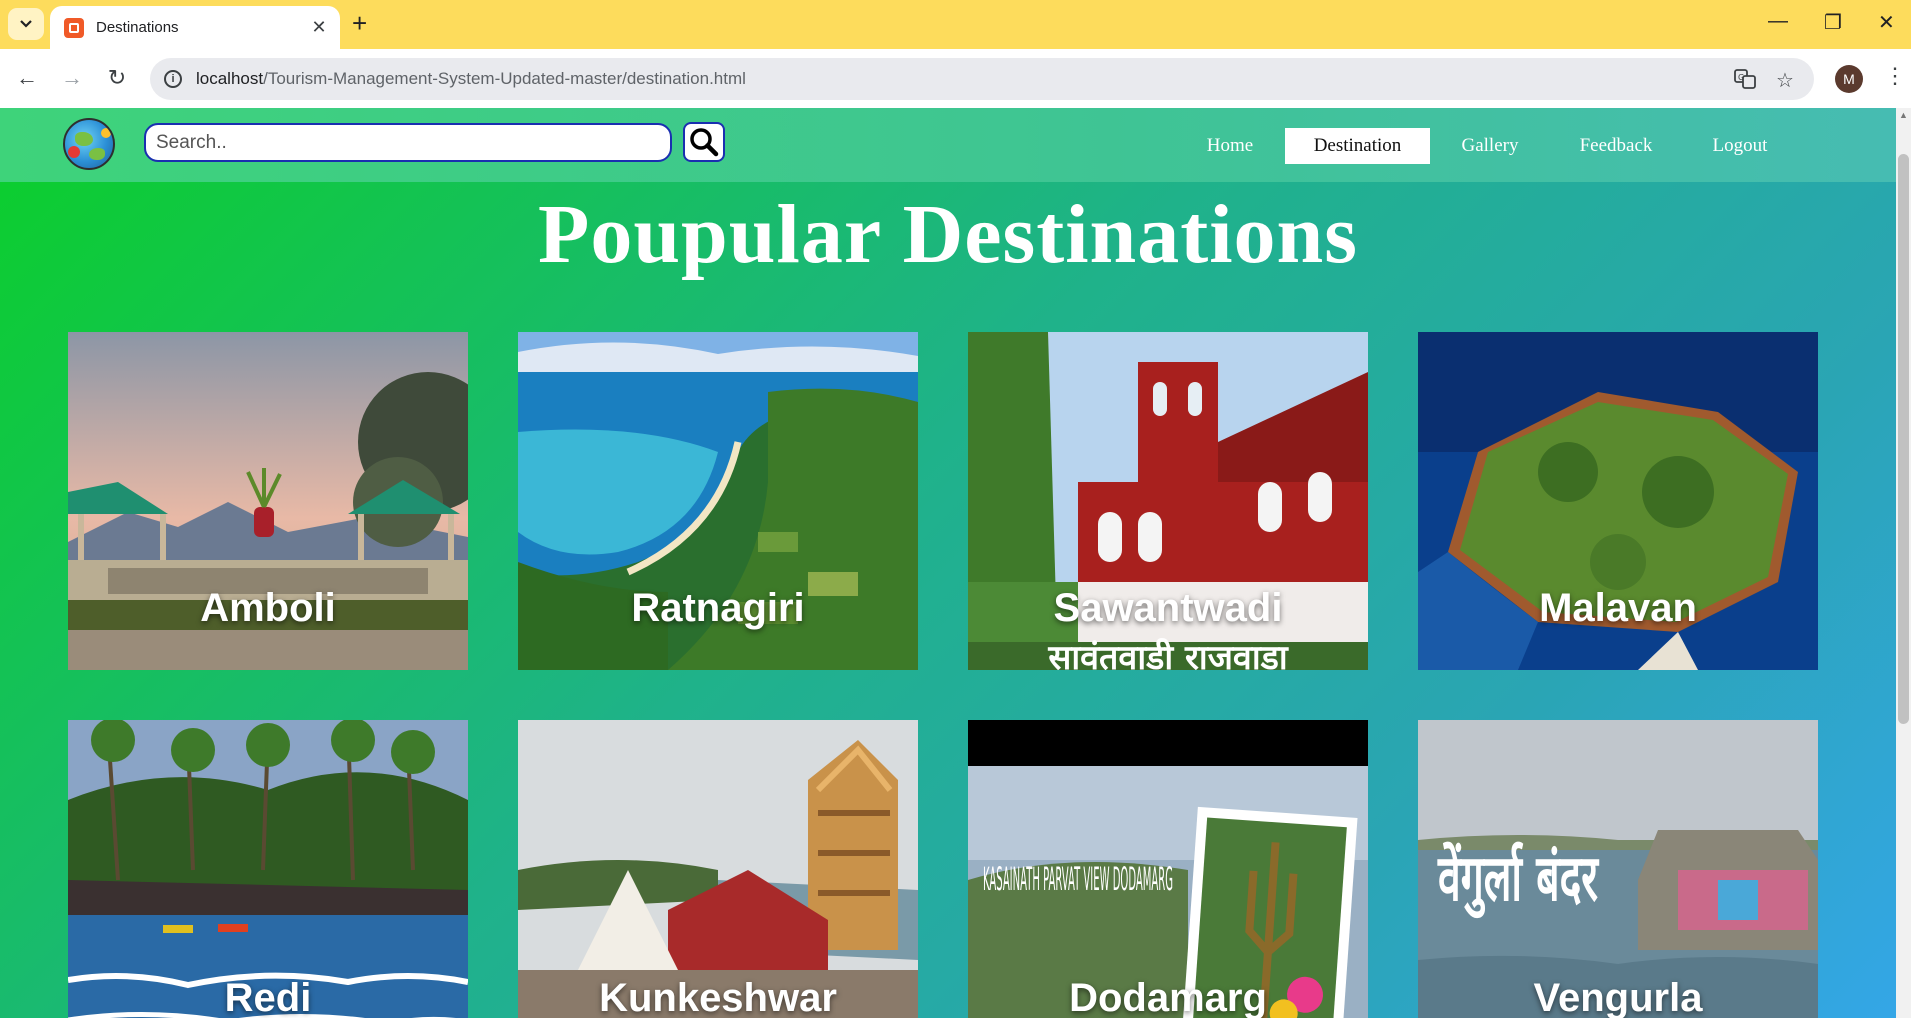 This screenshot has width=1911, height=1018. Describe the element at coordinates (1849, 79) in the screenshot. I see `profile-avatar: M` at that location.